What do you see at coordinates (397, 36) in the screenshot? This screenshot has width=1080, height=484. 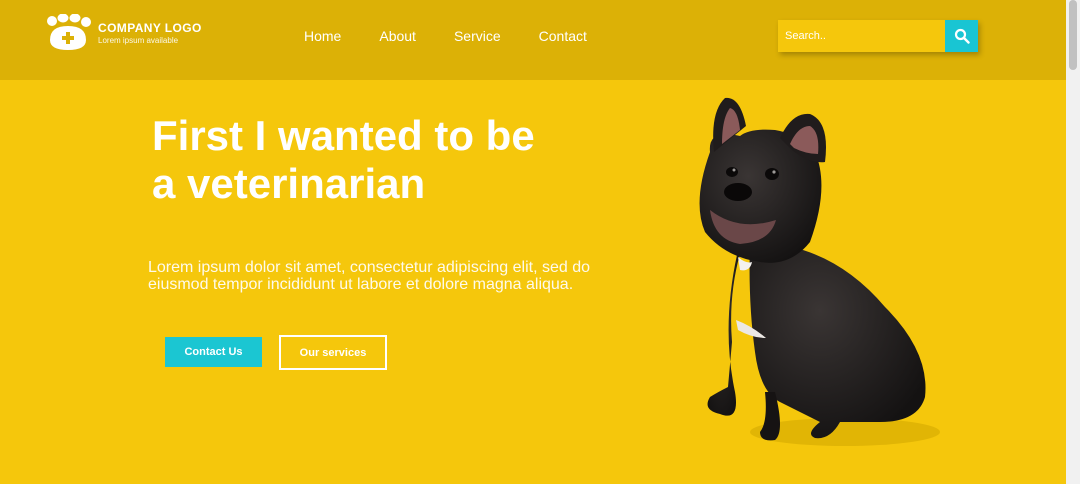 I see `nav-item-about: About` at bounding box center [397, 36].